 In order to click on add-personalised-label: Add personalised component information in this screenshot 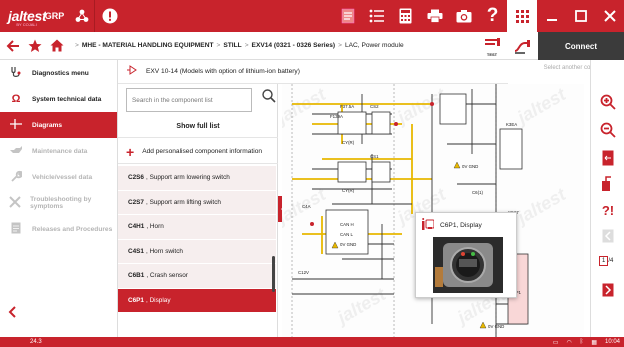, I will do `click(202, 151)`.